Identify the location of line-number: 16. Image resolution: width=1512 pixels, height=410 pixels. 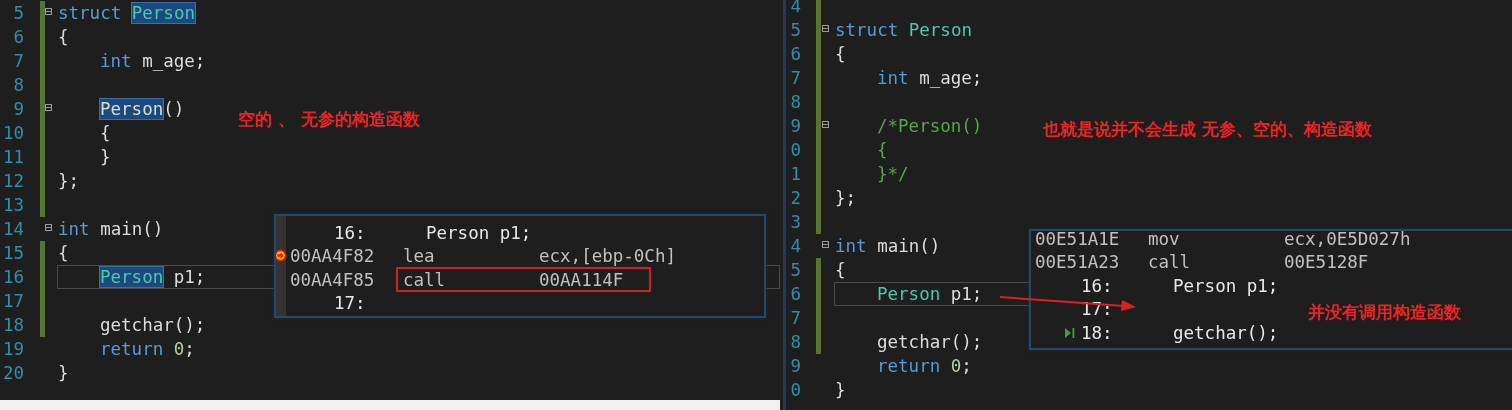
(12, 277).